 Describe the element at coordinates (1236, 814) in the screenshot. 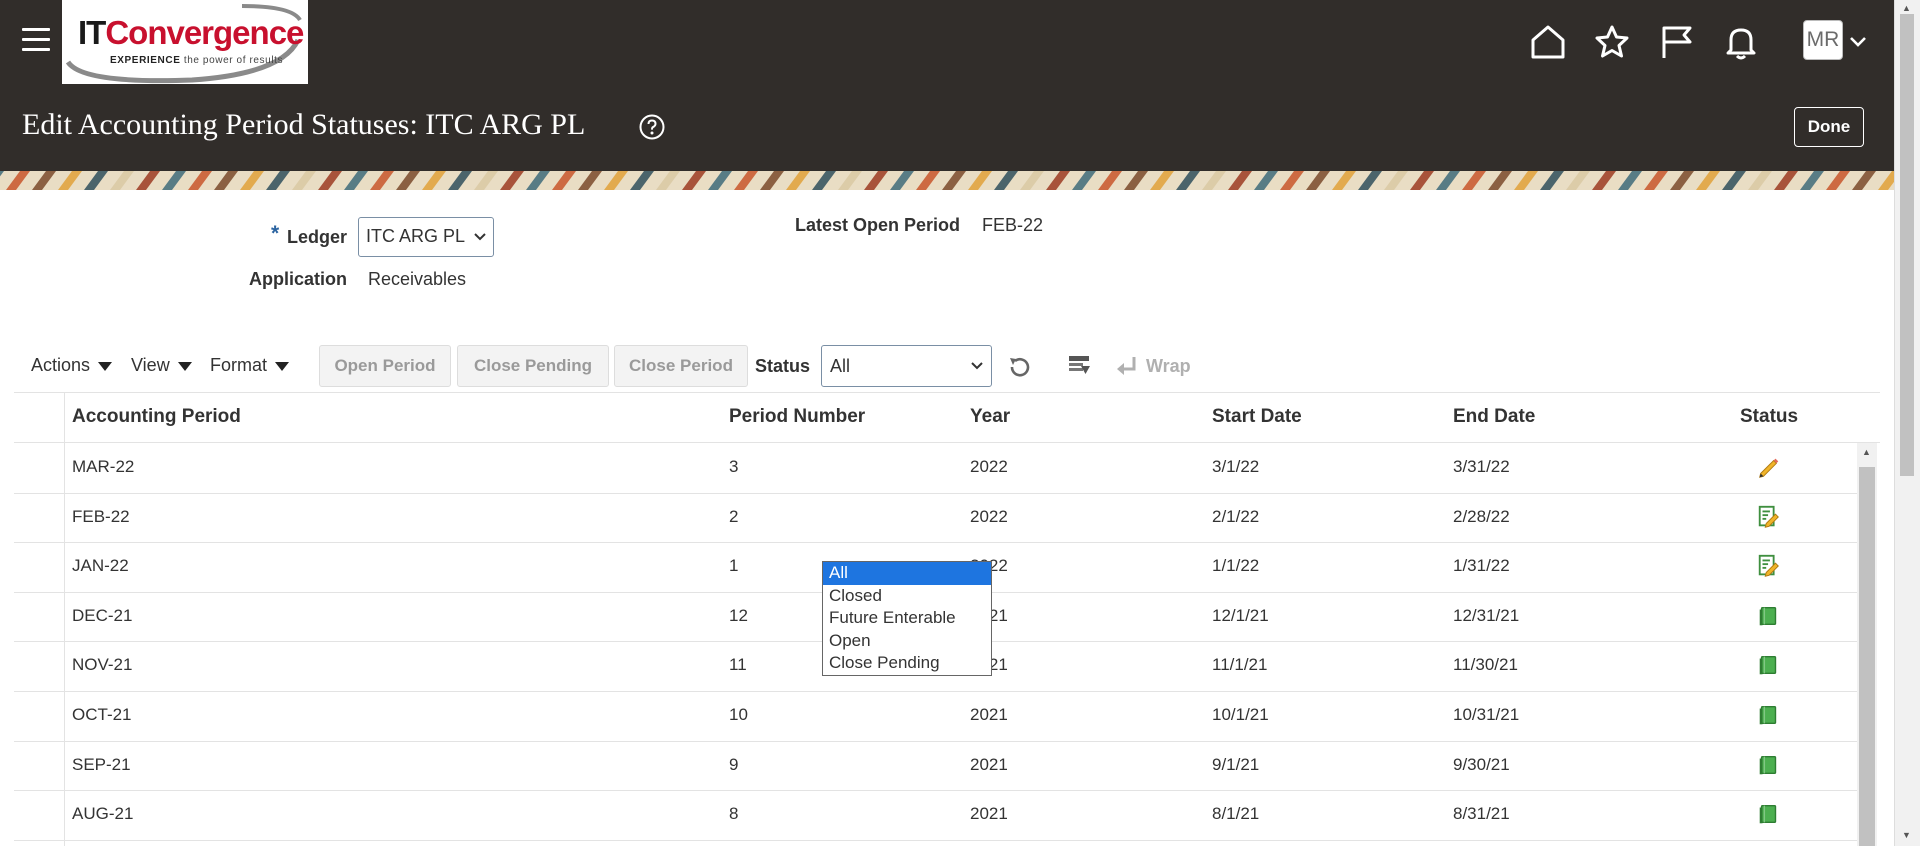

I see `cell-start-date: 8/1/21` at that location.